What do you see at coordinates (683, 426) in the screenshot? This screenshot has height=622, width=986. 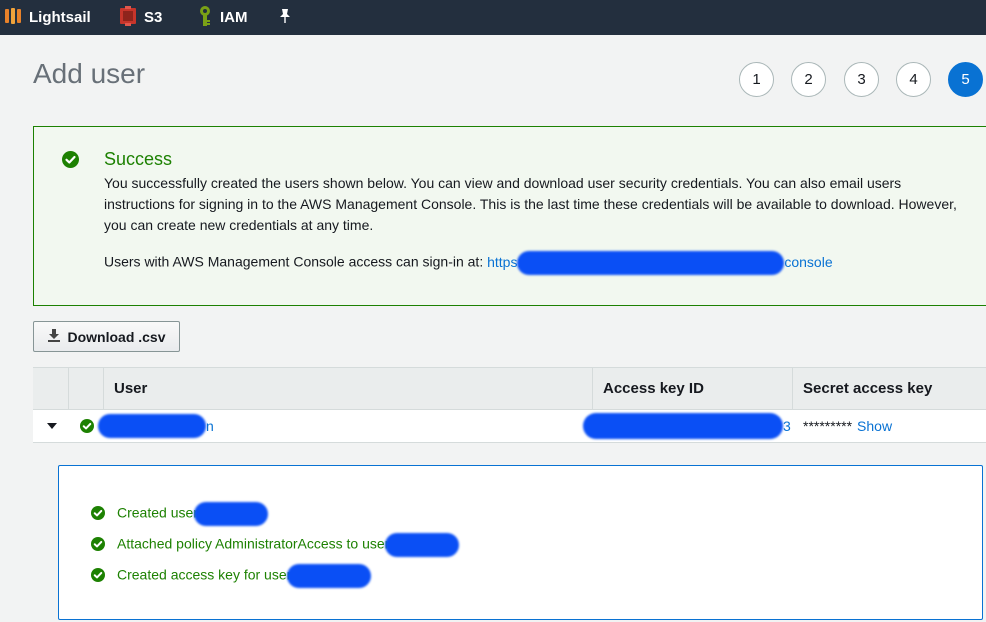 I see `redacted-access-key` at bounding box center [683, 426].